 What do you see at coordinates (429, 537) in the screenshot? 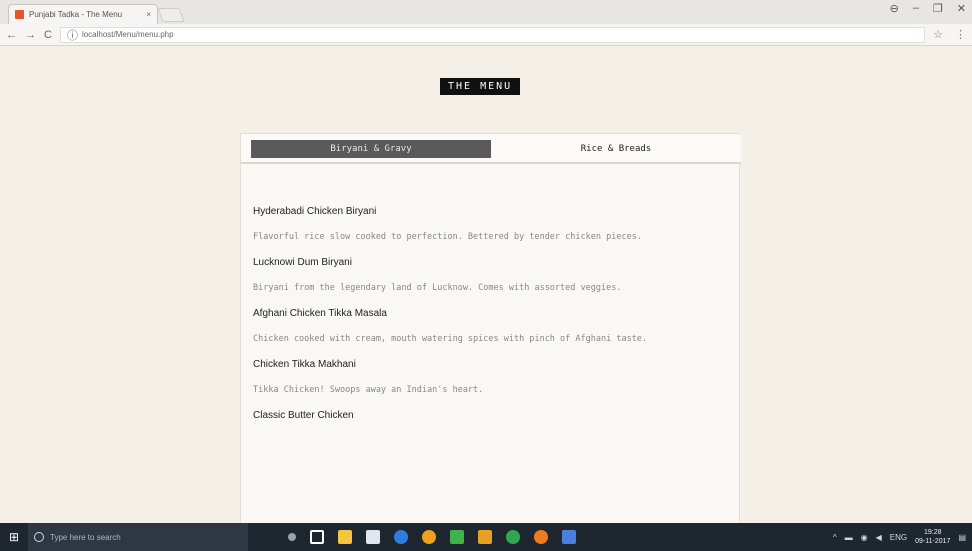
I see `chrome-icon` at bounding box center [429, 537].